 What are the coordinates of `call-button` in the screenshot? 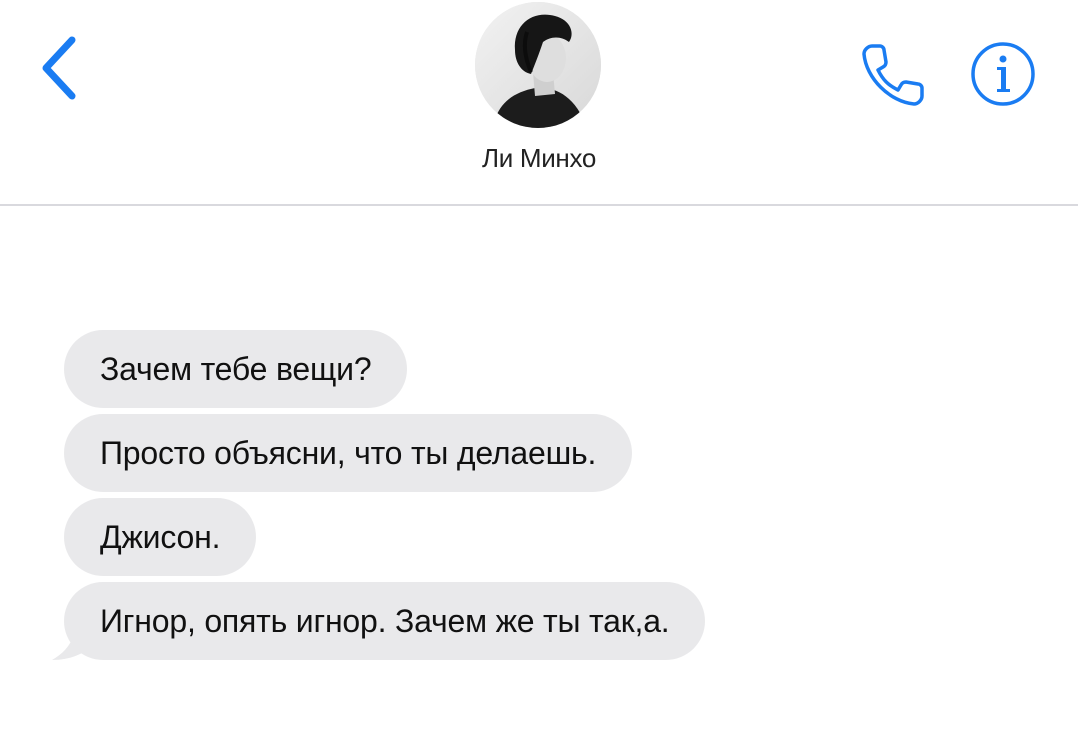 It's located at (894, 74).